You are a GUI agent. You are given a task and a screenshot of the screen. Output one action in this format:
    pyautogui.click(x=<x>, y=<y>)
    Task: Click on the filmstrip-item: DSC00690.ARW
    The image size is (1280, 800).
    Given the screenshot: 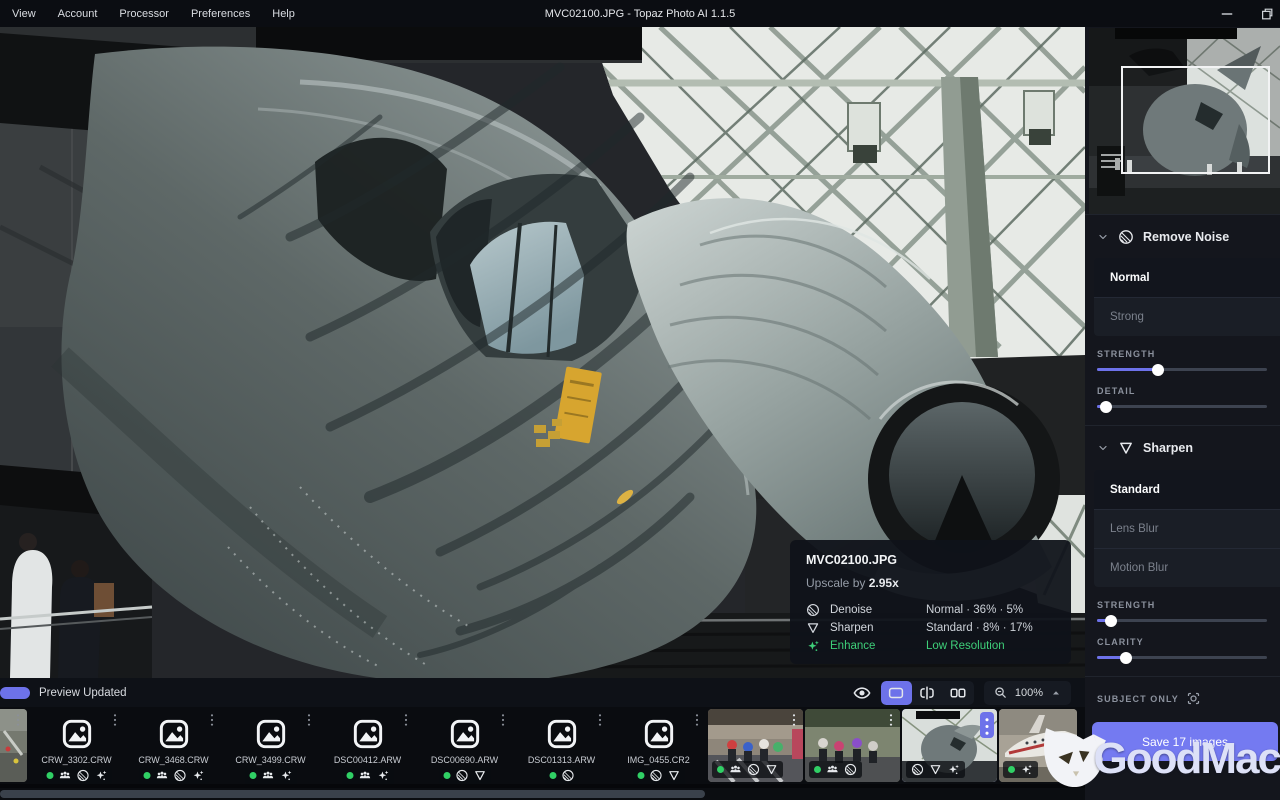 What is the action you would take?
    pyautogui.click(x=464, y=746)
    